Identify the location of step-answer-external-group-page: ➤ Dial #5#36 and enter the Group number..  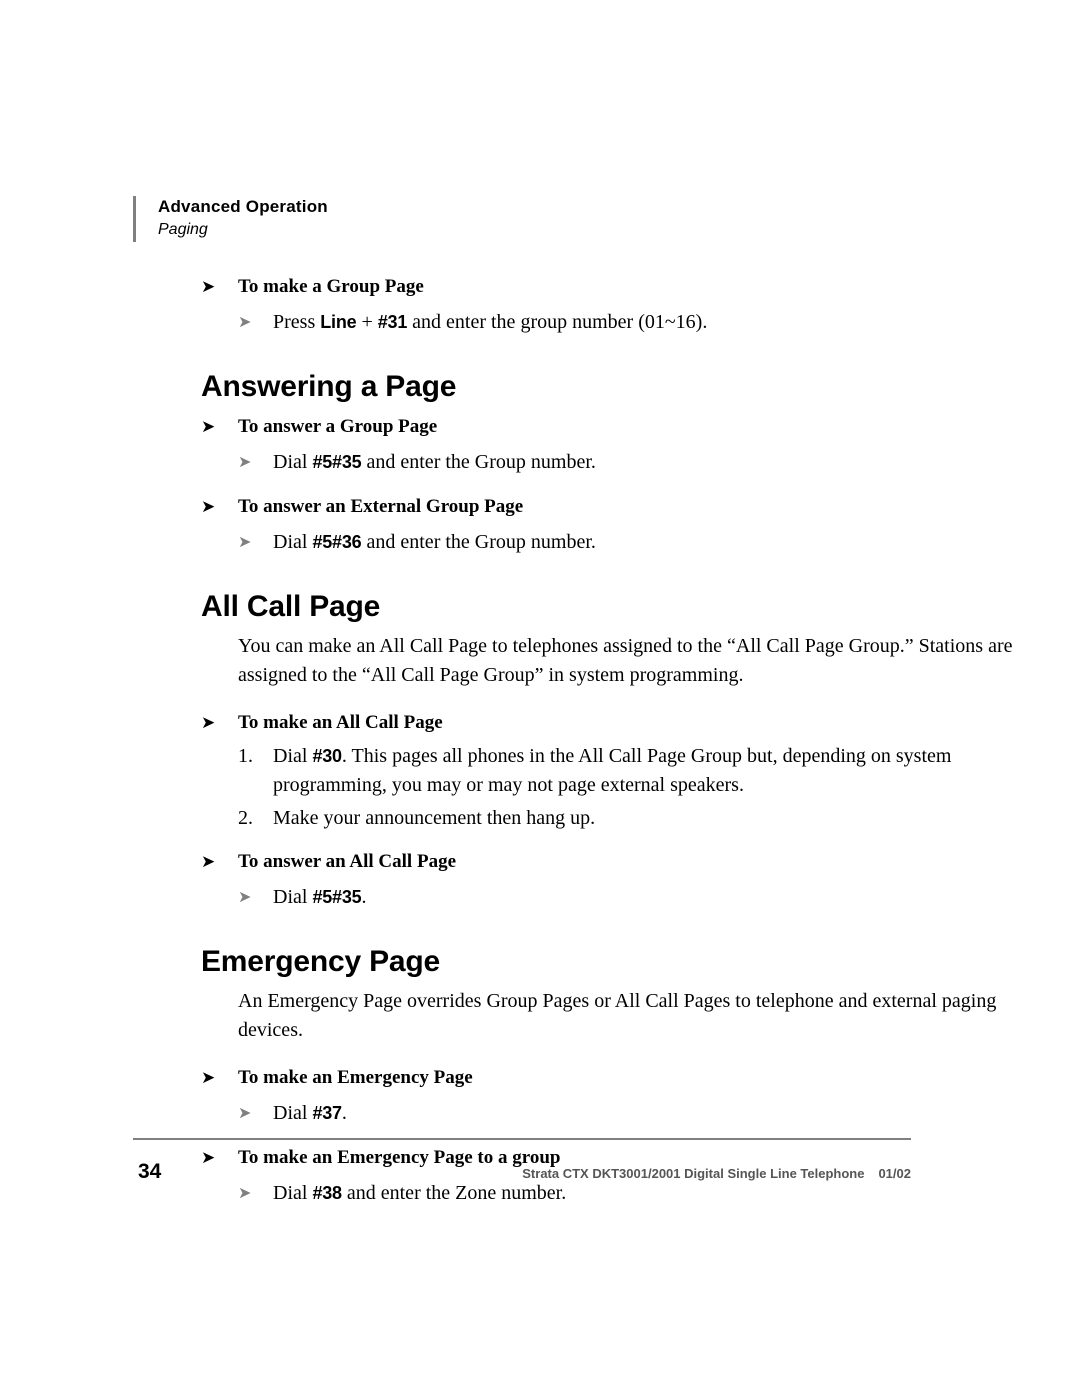
(585, 542).